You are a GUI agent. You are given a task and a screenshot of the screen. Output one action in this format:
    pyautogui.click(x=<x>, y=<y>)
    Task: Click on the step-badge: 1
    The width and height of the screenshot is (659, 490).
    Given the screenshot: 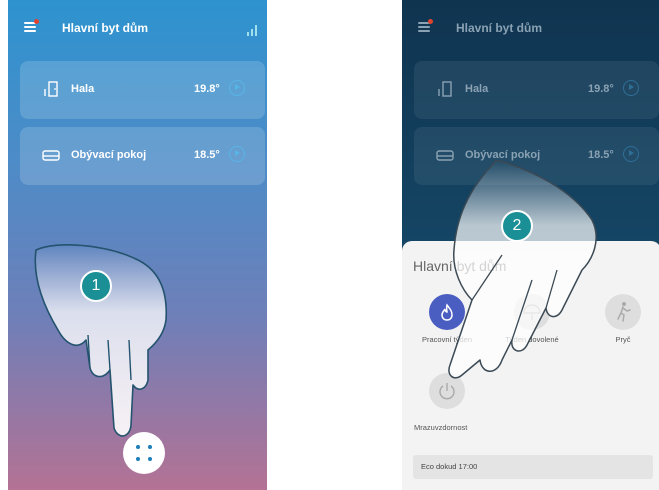 What is the action you would take?
    pyautogui.click(x=96, y=286)
    